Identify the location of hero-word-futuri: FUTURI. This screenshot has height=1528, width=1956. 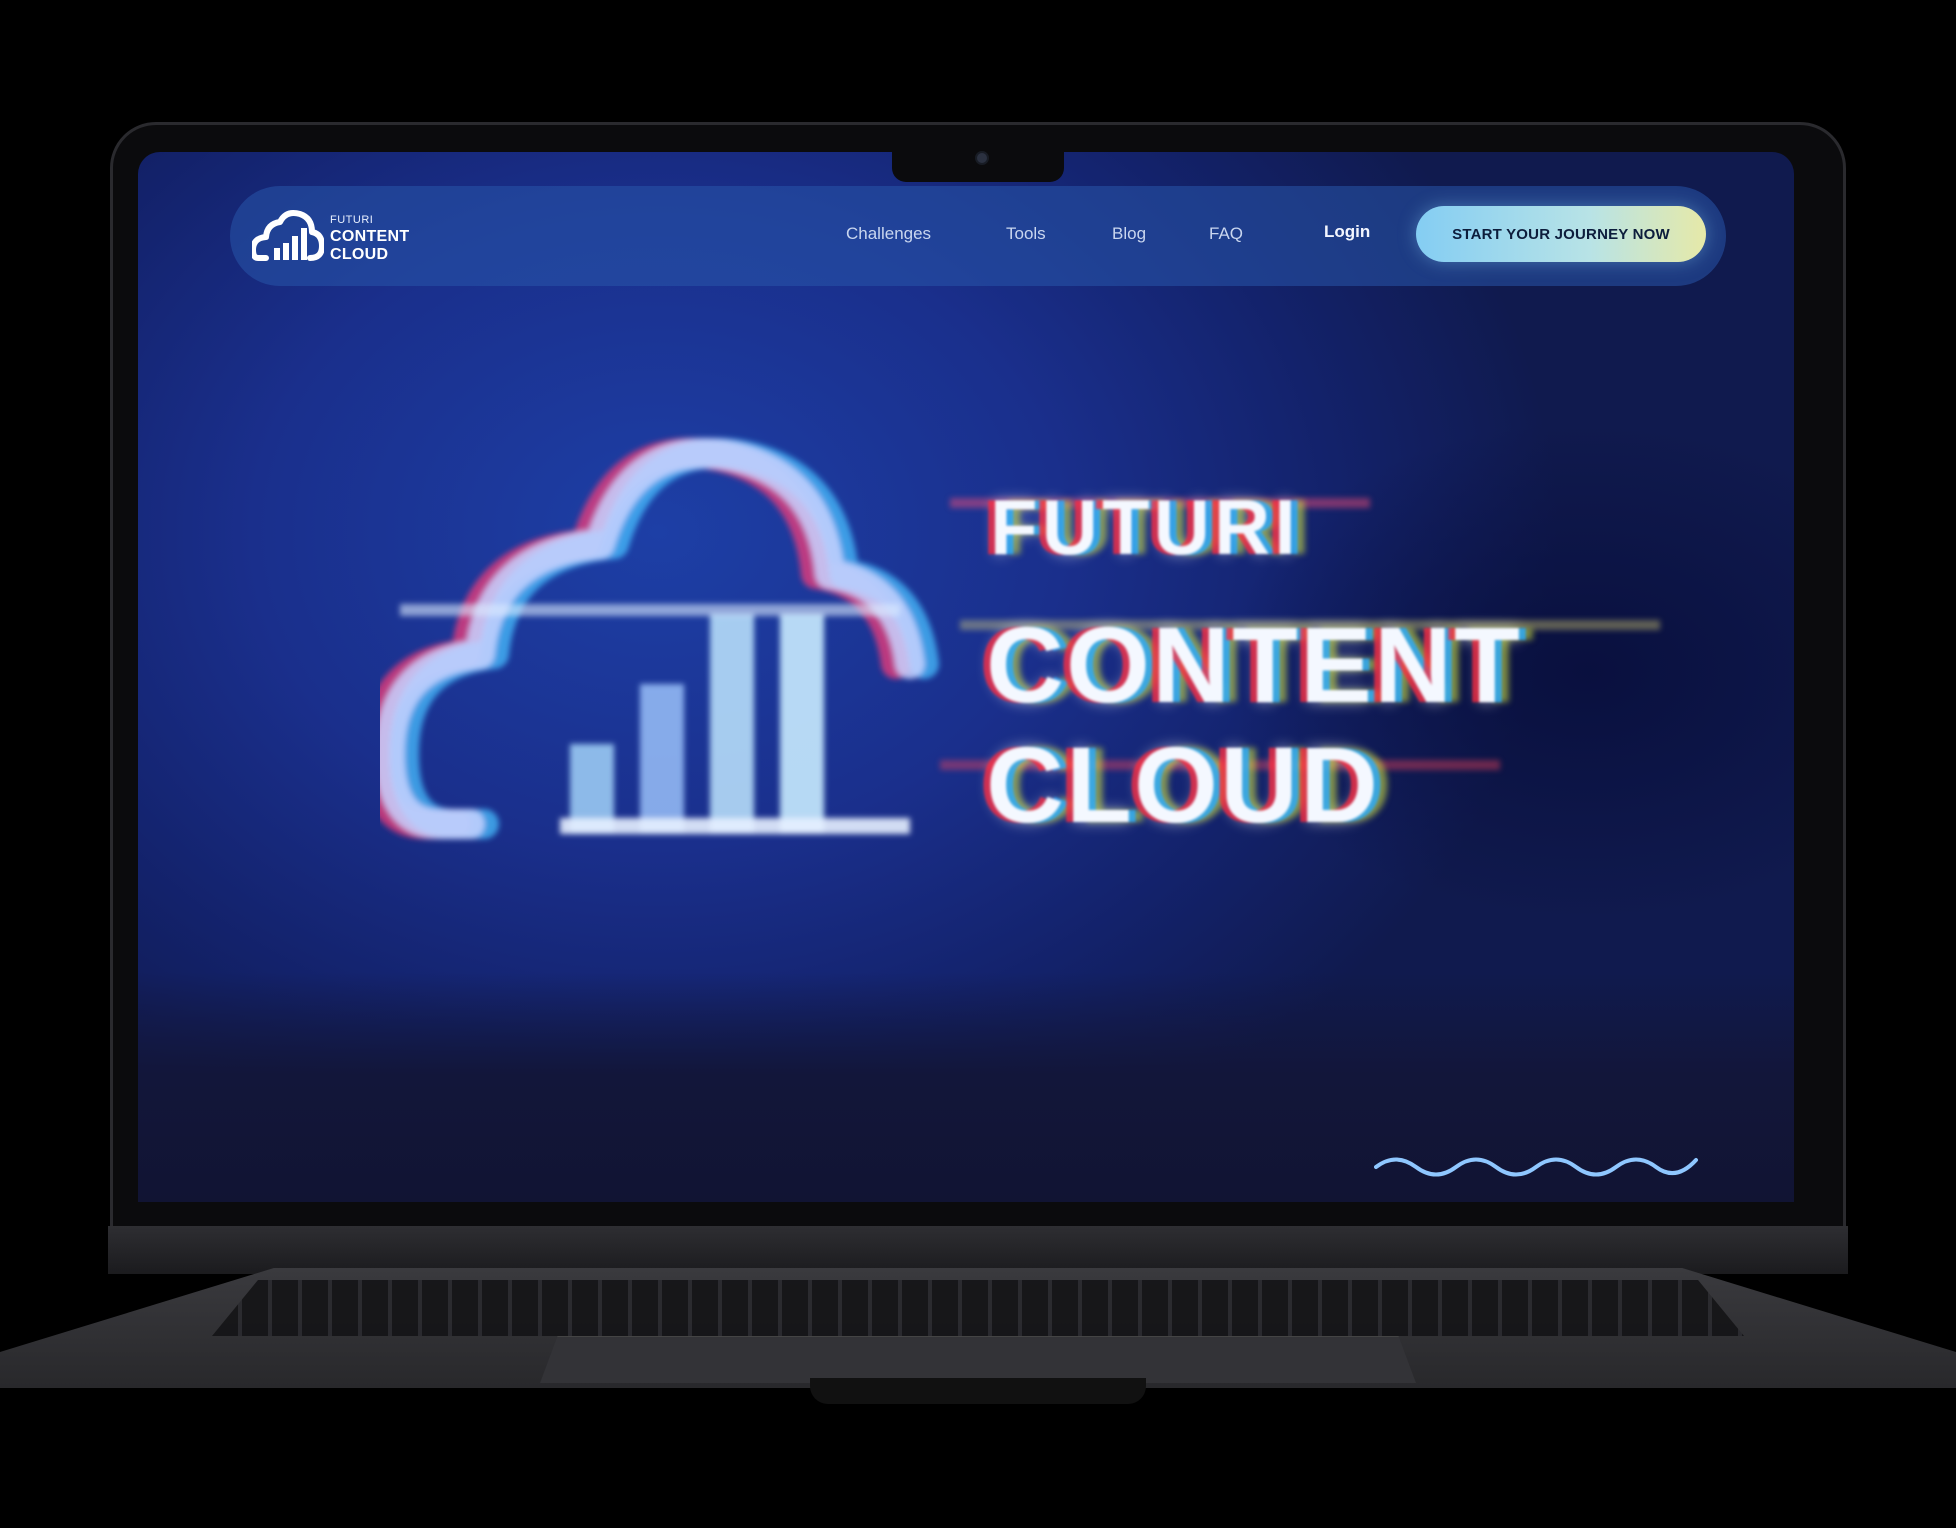
(1145, 527).